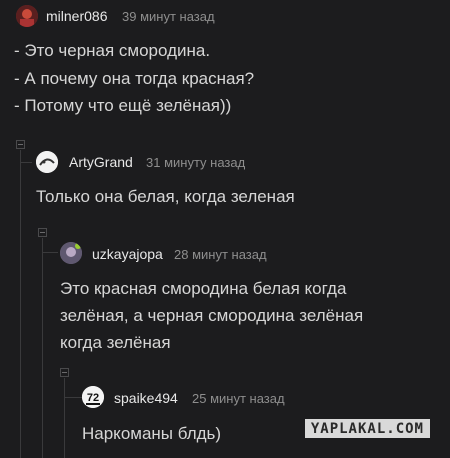 Image resolution: width=450 pixels, height=458 pixels. Describe the element at coordinates (212, 315) in the screenshot. I see `comment-text-line: зелёная, а черная смородина зелёная` at that location.